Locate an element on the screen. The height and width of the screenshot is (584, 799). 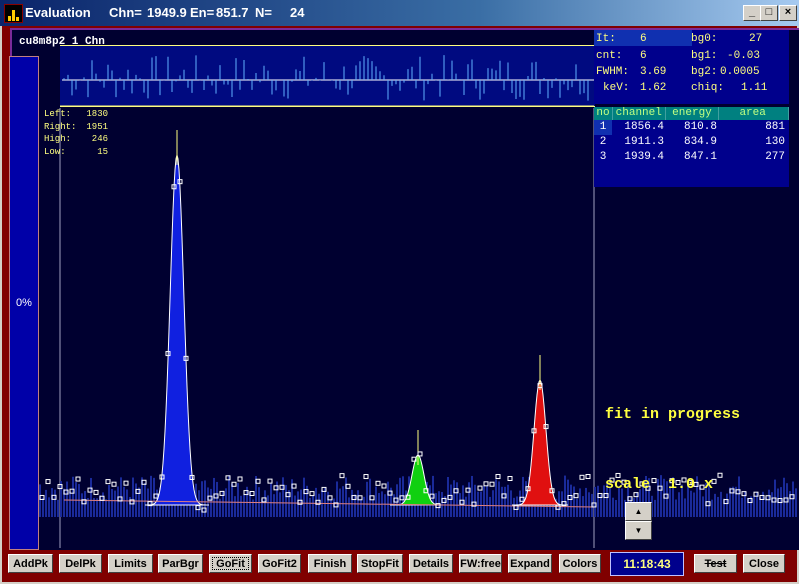
kev-label: keV: is located at coordinates (616, 88).